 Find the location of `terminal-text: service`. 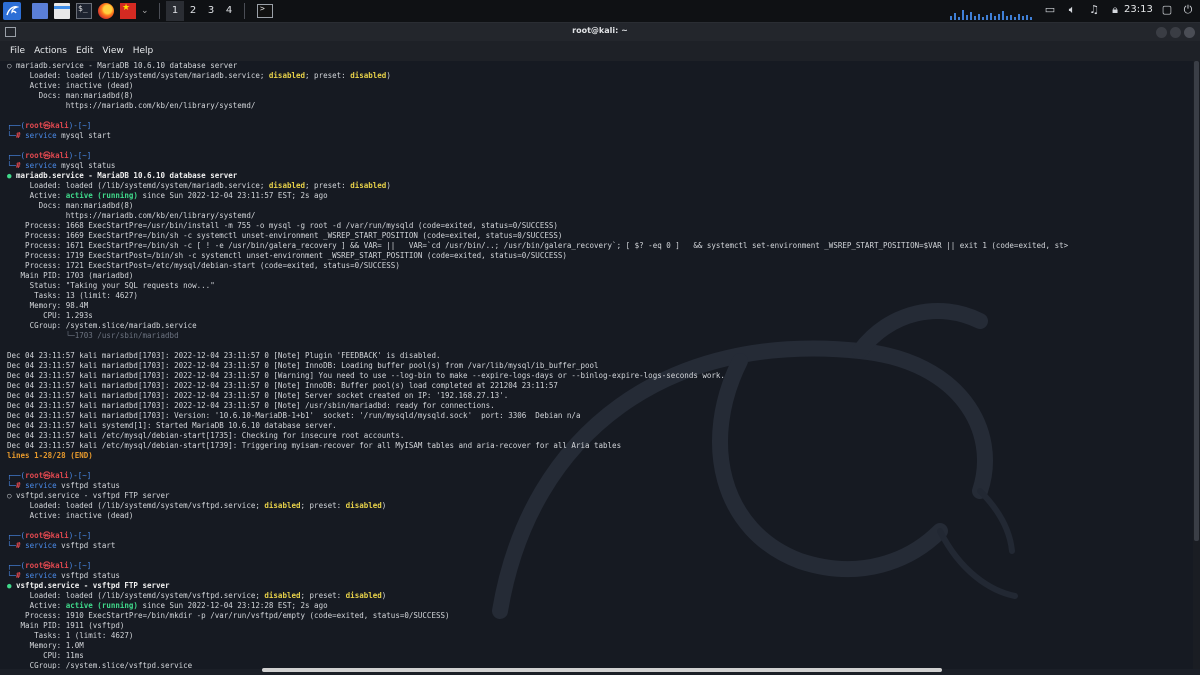

terminal-text: service is located at coordinates (41, 165).